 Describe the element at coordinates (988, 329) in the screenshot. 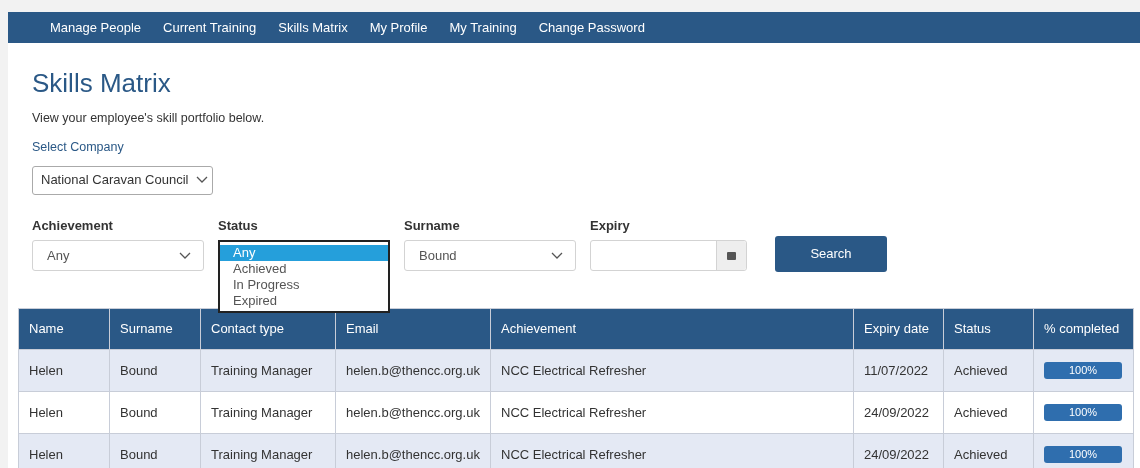

I see `column-header: Status` at that location.